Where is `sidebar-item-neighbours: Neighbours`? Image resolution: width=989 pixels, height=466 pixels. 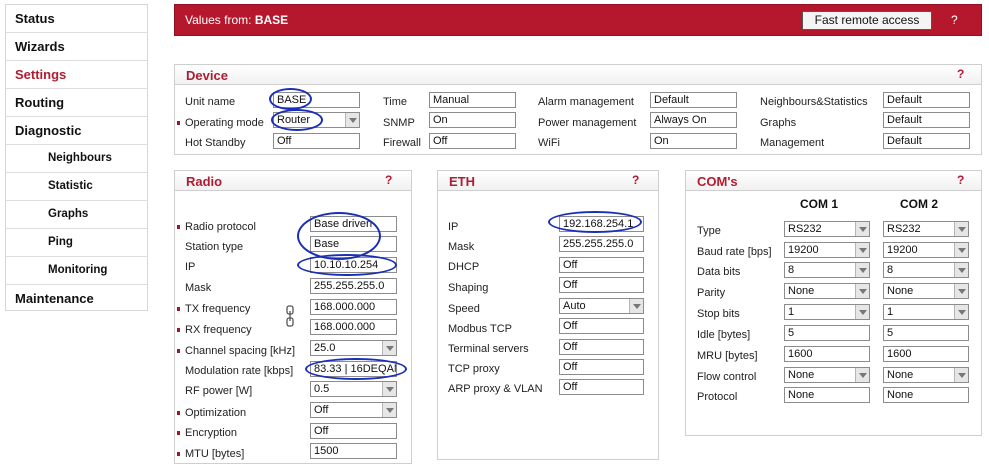 sidebar-item-neighbours: Neighbours is located at coordinates (76, 159).